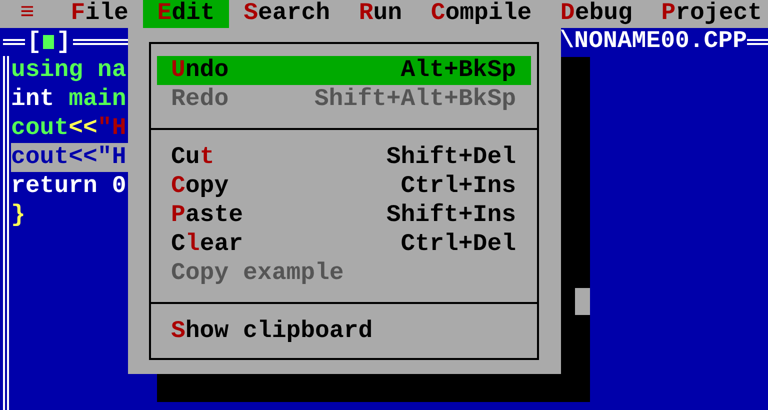 Image resolution: width=768 pixels, height=410 pixels. I want to click on menu-bar-item: Debug, so click(596, 14).